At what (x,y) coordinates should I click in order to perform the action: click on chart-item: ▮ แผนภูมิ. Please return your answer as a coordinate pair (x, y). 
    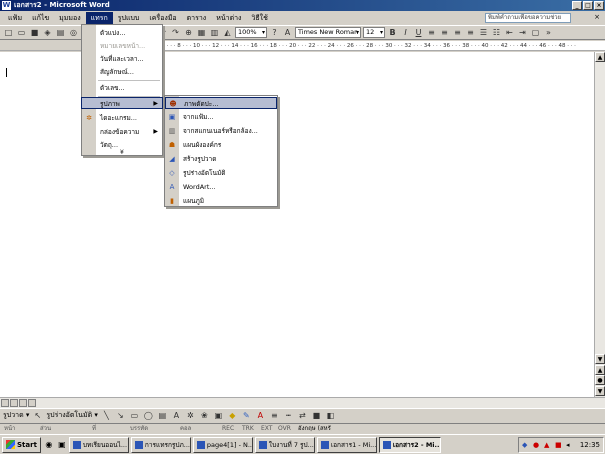
    Looking at the image, I should click on (221, 201).